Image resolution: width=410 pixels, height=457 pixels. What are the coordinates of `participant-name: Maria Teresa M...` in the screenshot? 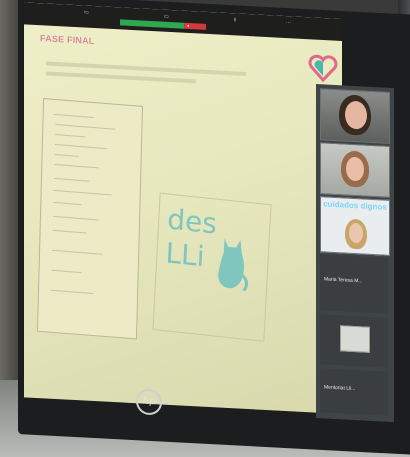 It's located at (343, 280).